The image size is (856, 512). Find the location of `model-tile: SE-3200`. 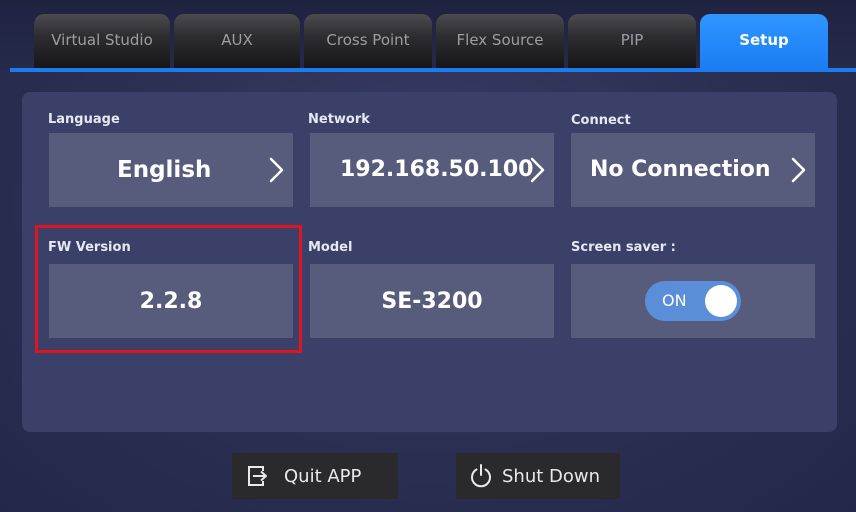

model-tile: SE-3200 is located at coordinates (432, 301).